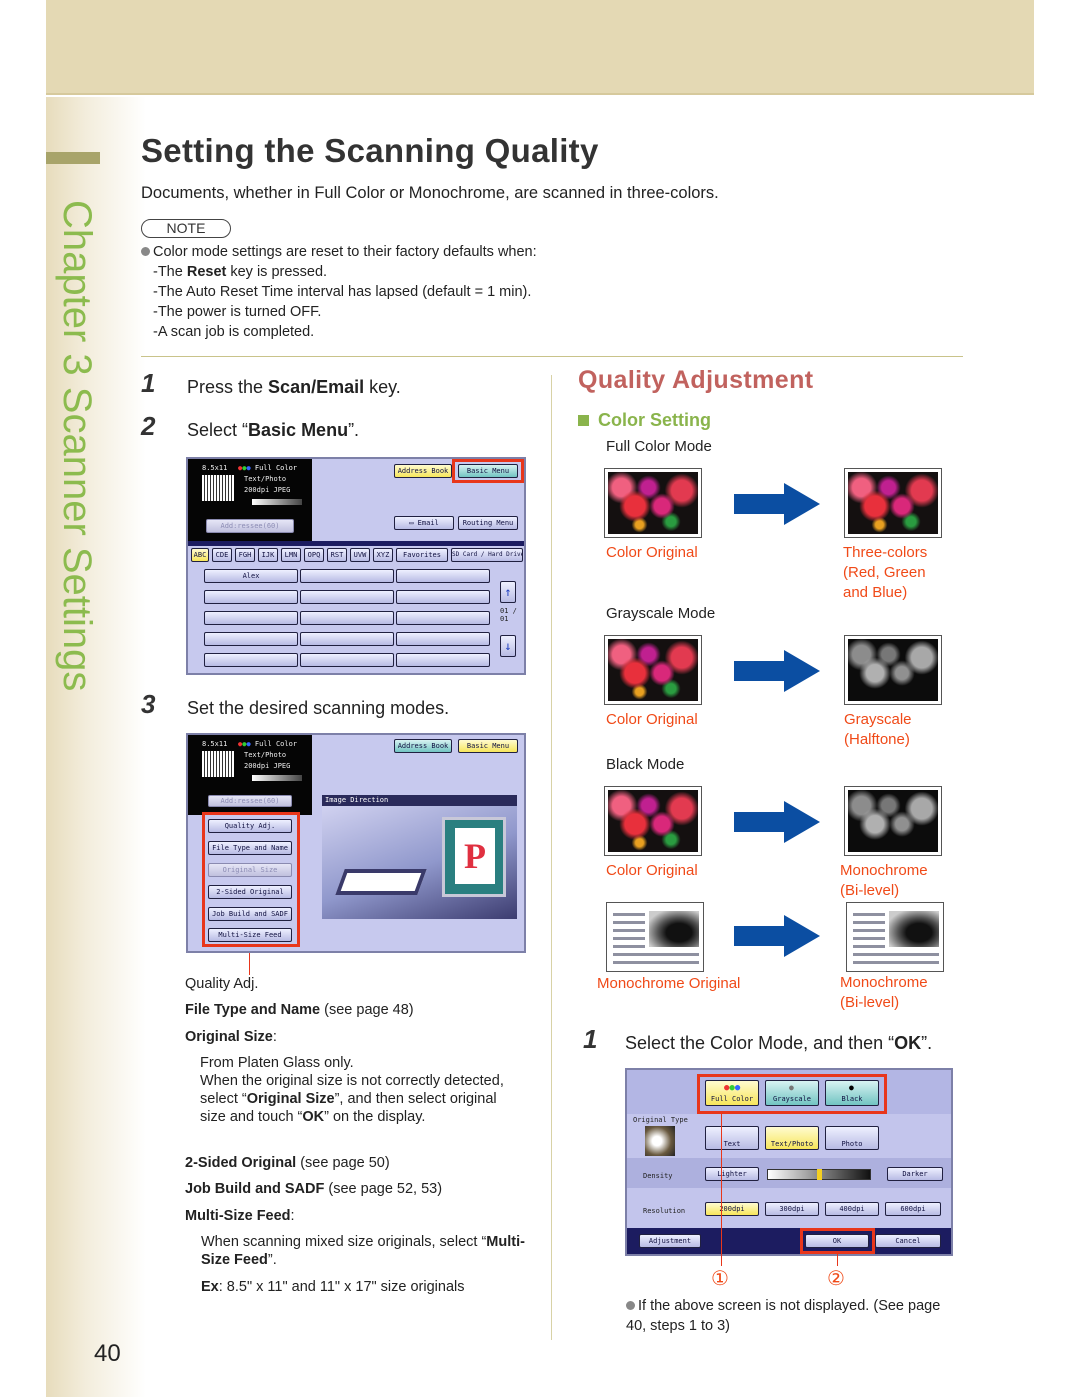  Describe the element at coordinates (732, 1138) in the screenshot. I see `text-button: Text` at that location.